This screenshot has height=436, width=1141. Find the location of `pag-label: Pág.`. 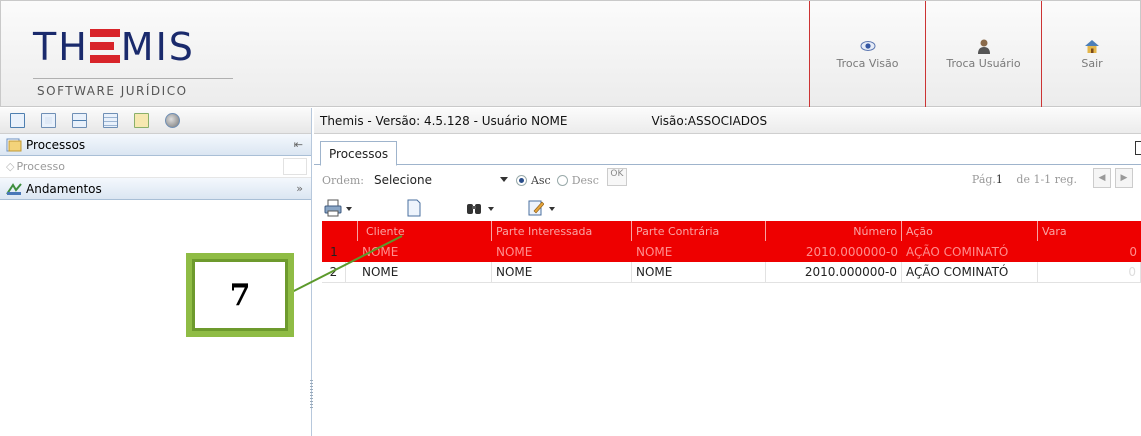

pag-label: Pág. is located at coordinates (983, 179).